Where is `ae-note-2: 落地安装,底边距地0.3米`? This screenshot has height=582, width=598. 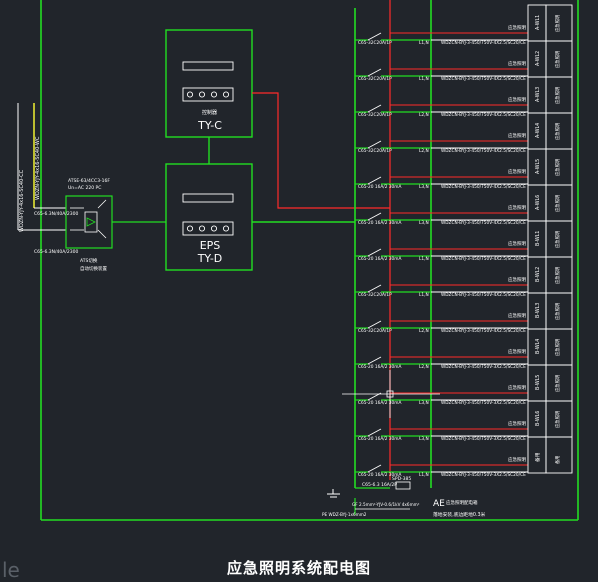
ae-note-2: 落地安装,底边距地0.3米 is located at coordinates (459, 514).